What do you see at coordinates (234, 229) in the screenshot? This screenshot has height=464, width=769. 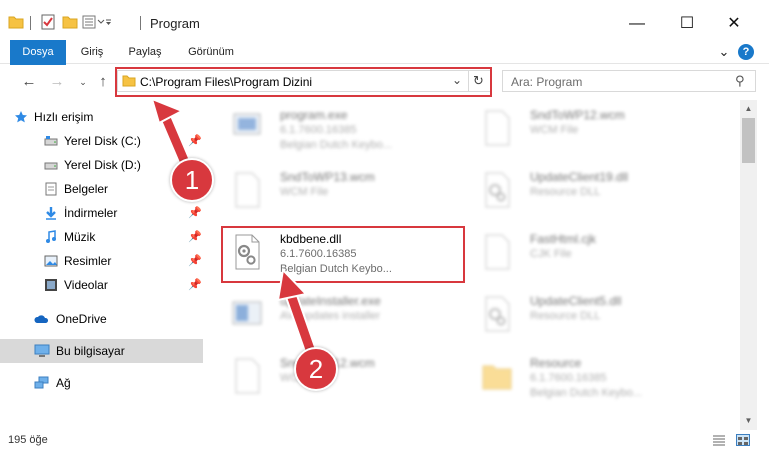 I see `annotation-arrows` at bounding box center [234, 229].